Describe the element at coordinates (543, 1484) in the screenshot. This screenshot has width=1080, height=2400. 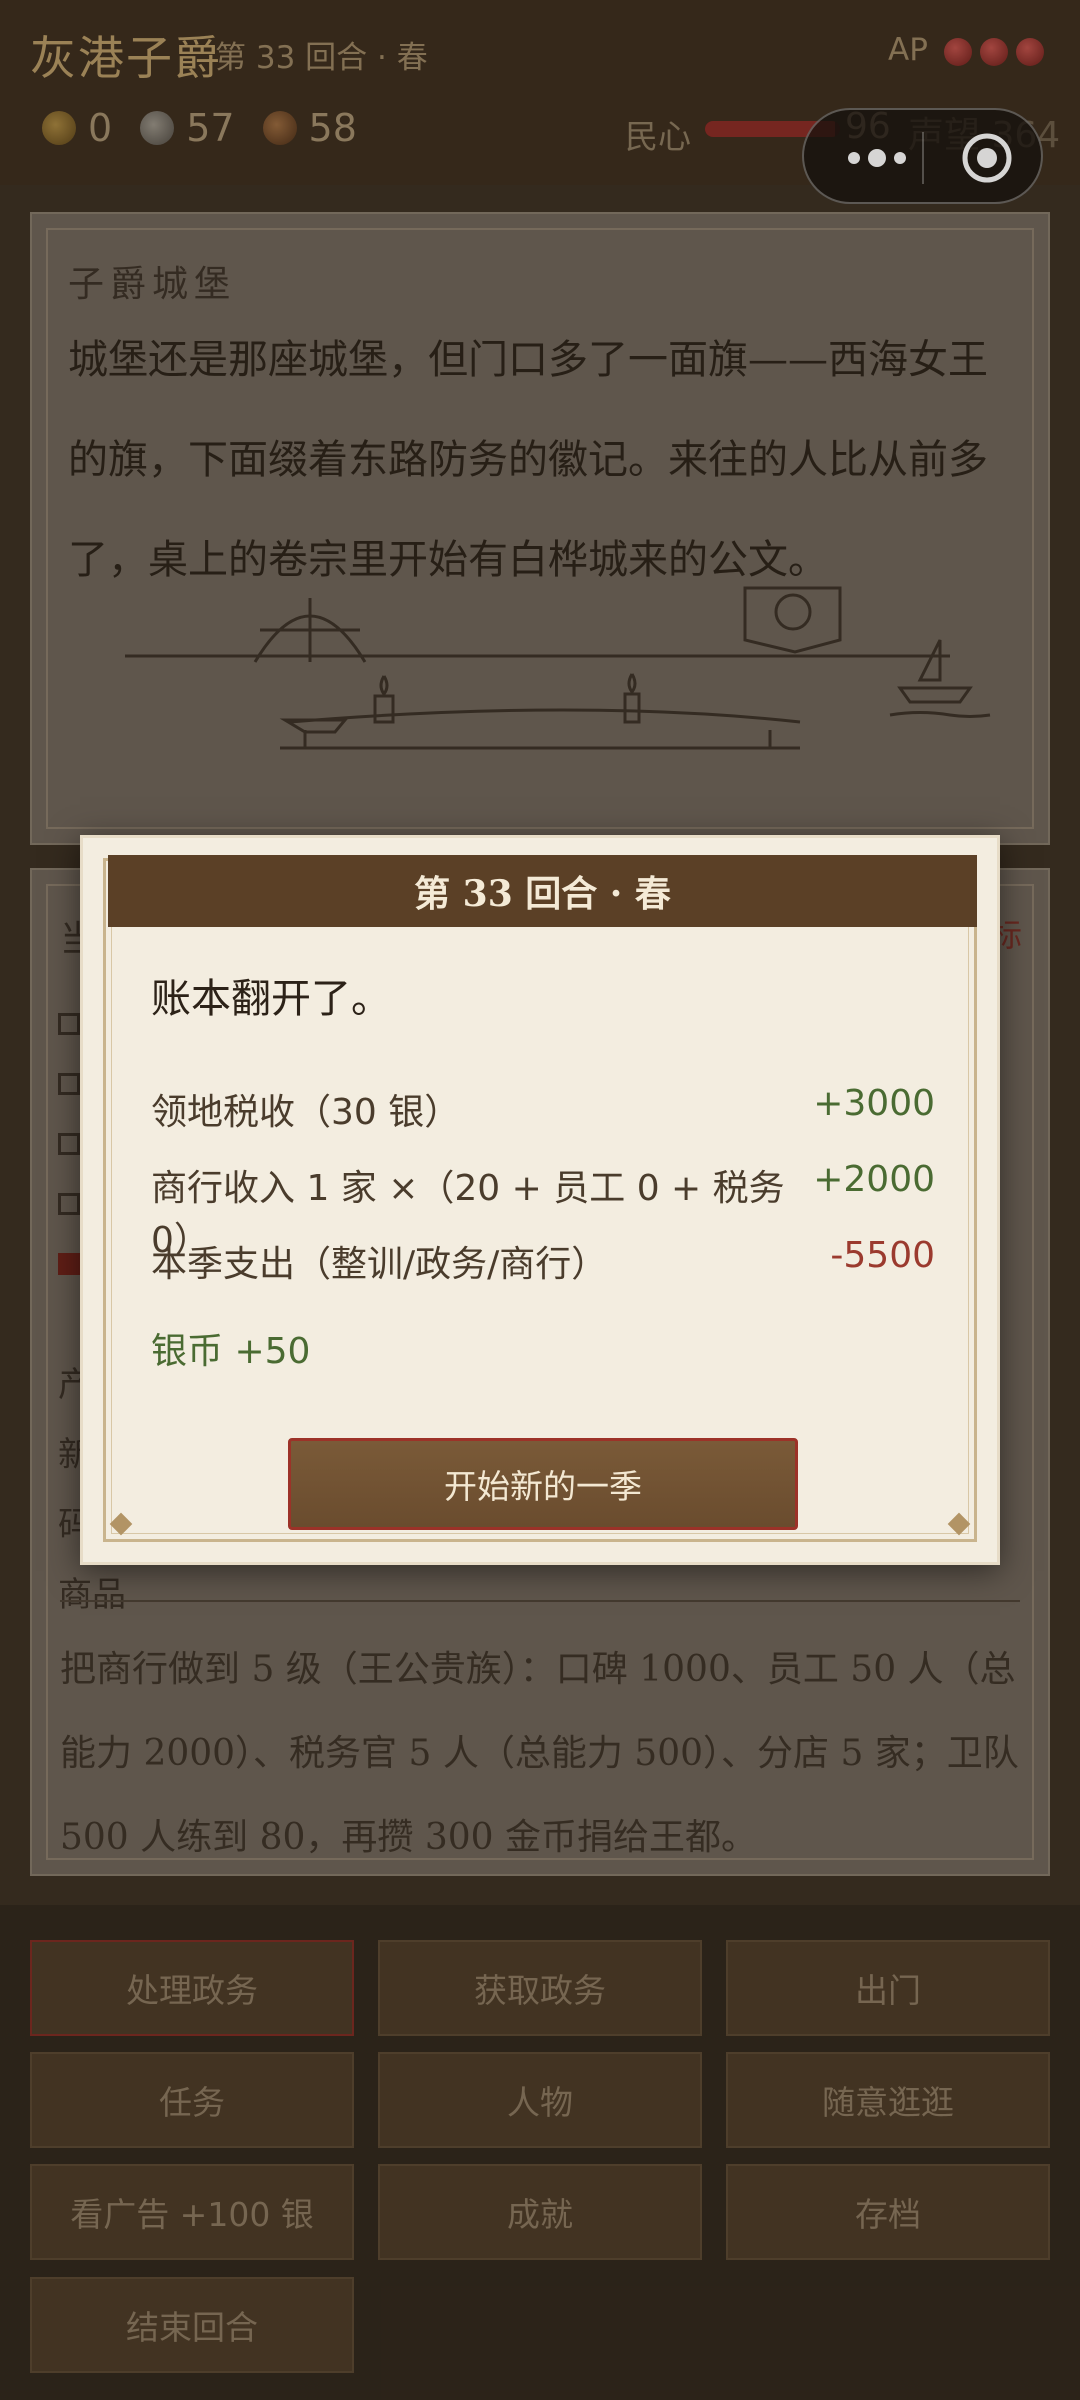
I see `start-new-season-button: 开始新的一季` at that location.